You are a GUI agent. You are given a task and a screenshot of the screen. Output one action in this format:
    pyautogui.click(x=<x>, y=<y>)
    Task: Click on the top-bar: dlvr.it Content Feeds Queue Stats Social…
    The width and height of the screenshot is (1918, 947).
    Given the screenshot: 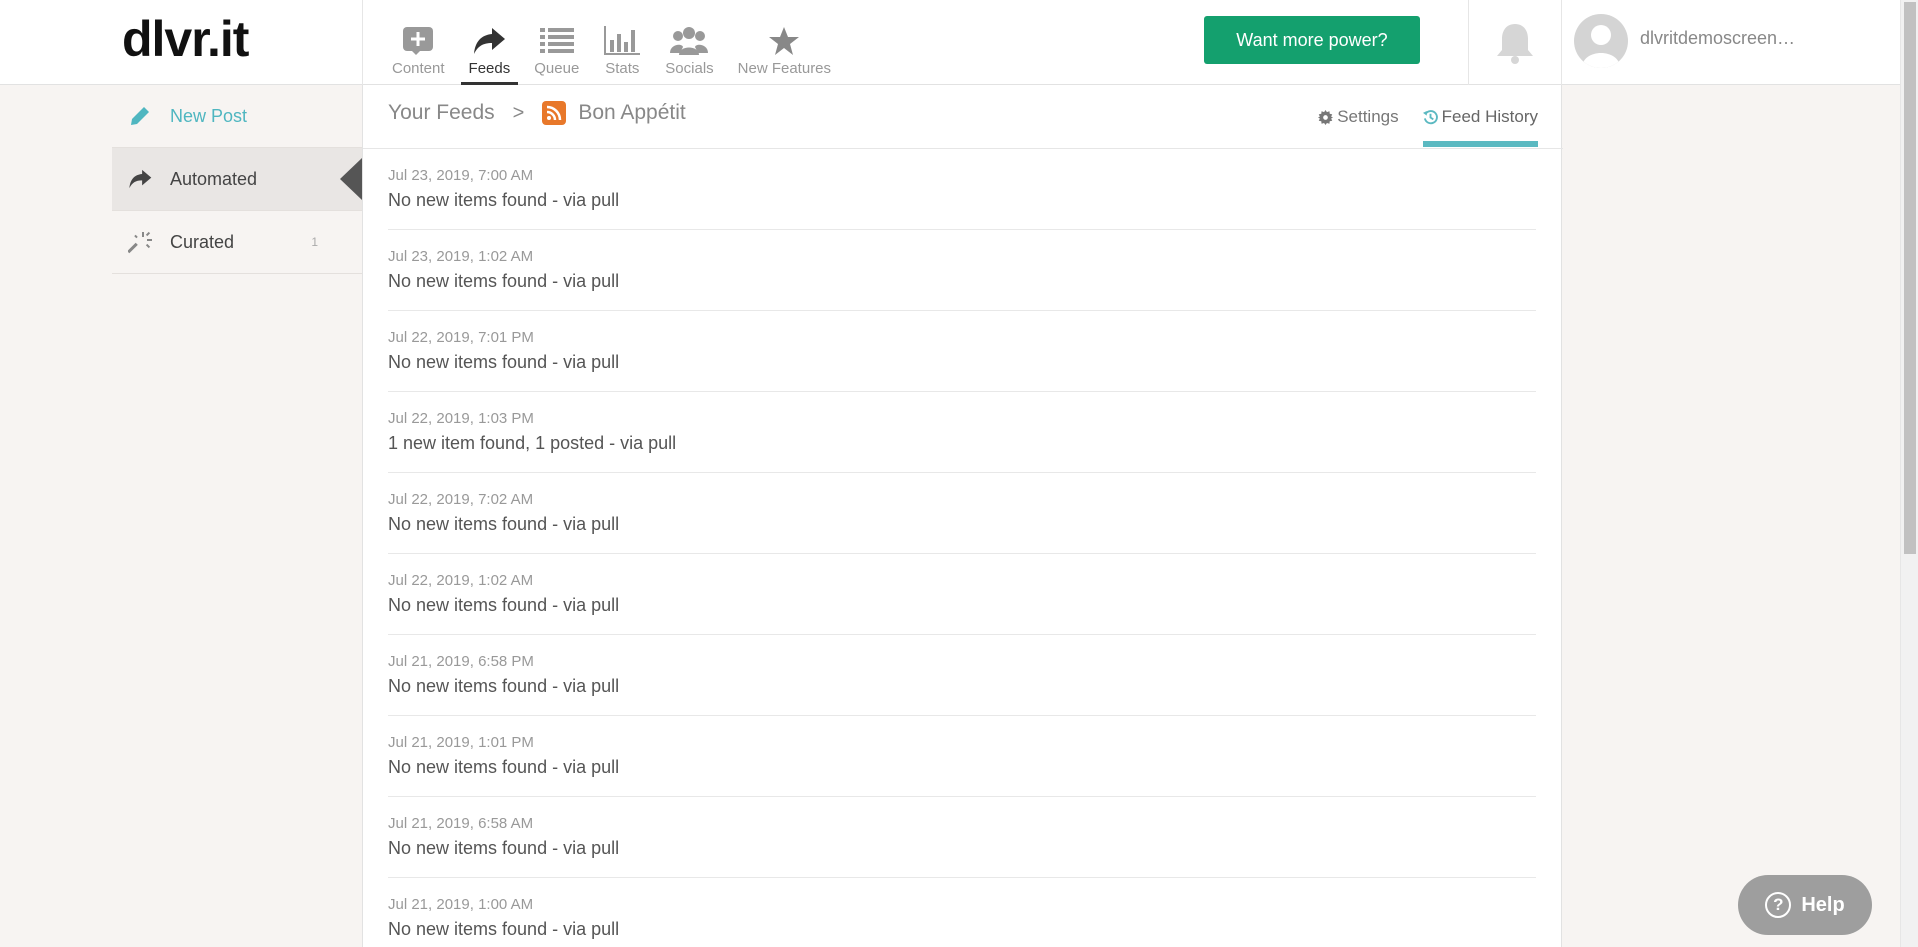 What is the action you would take?
    pyautogui.click(x=950, y=42)
    